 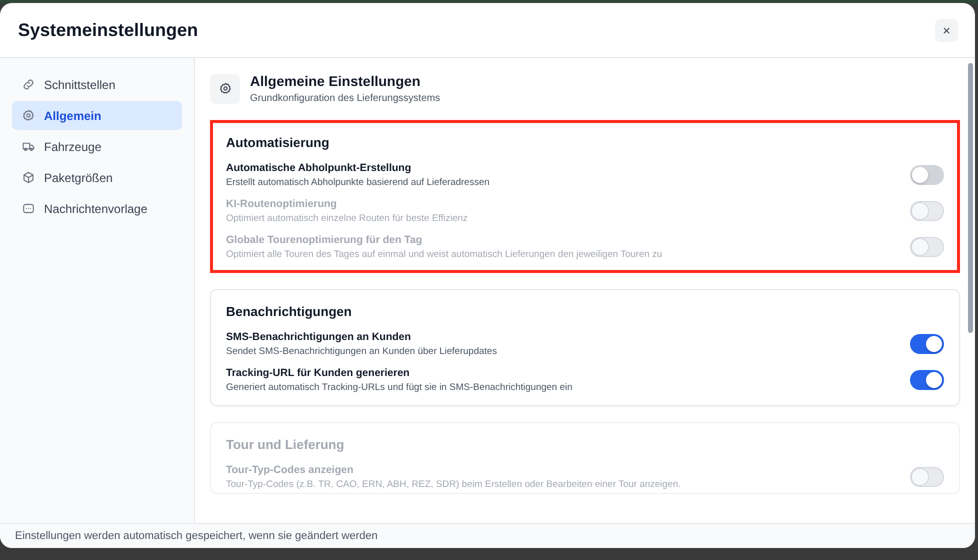 What do you see at coordinates (28, 146) in the screenshot?
I see `truck-icon` at bounding box center [28, 146].